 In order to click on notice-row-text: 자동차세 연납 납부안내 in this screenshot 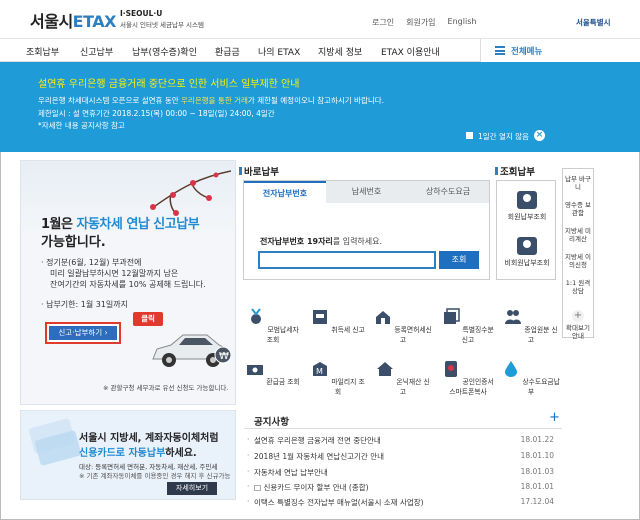, I will do `click(291, 472)`.